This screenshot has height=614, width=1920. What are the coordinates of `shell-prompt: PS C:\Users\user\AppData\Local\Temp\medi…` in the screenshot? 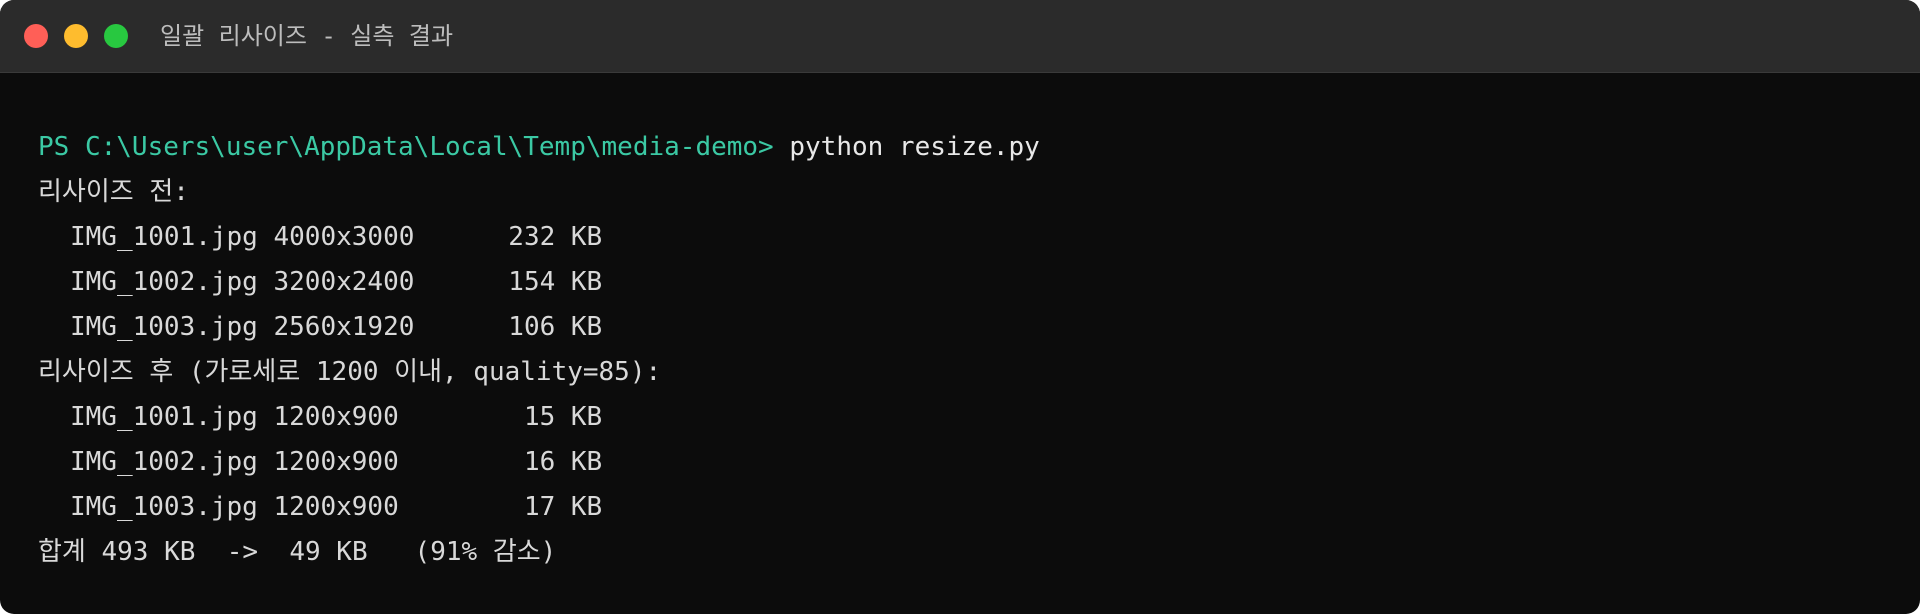 It's located at (414, 147).